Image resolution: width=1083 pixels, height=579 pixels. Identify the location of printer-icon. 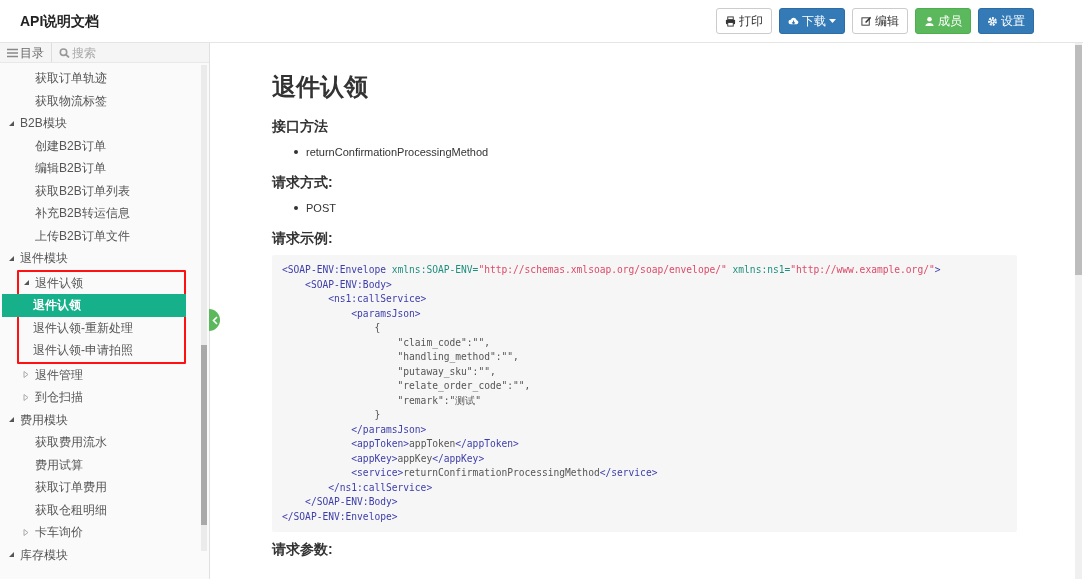
(730, 21).